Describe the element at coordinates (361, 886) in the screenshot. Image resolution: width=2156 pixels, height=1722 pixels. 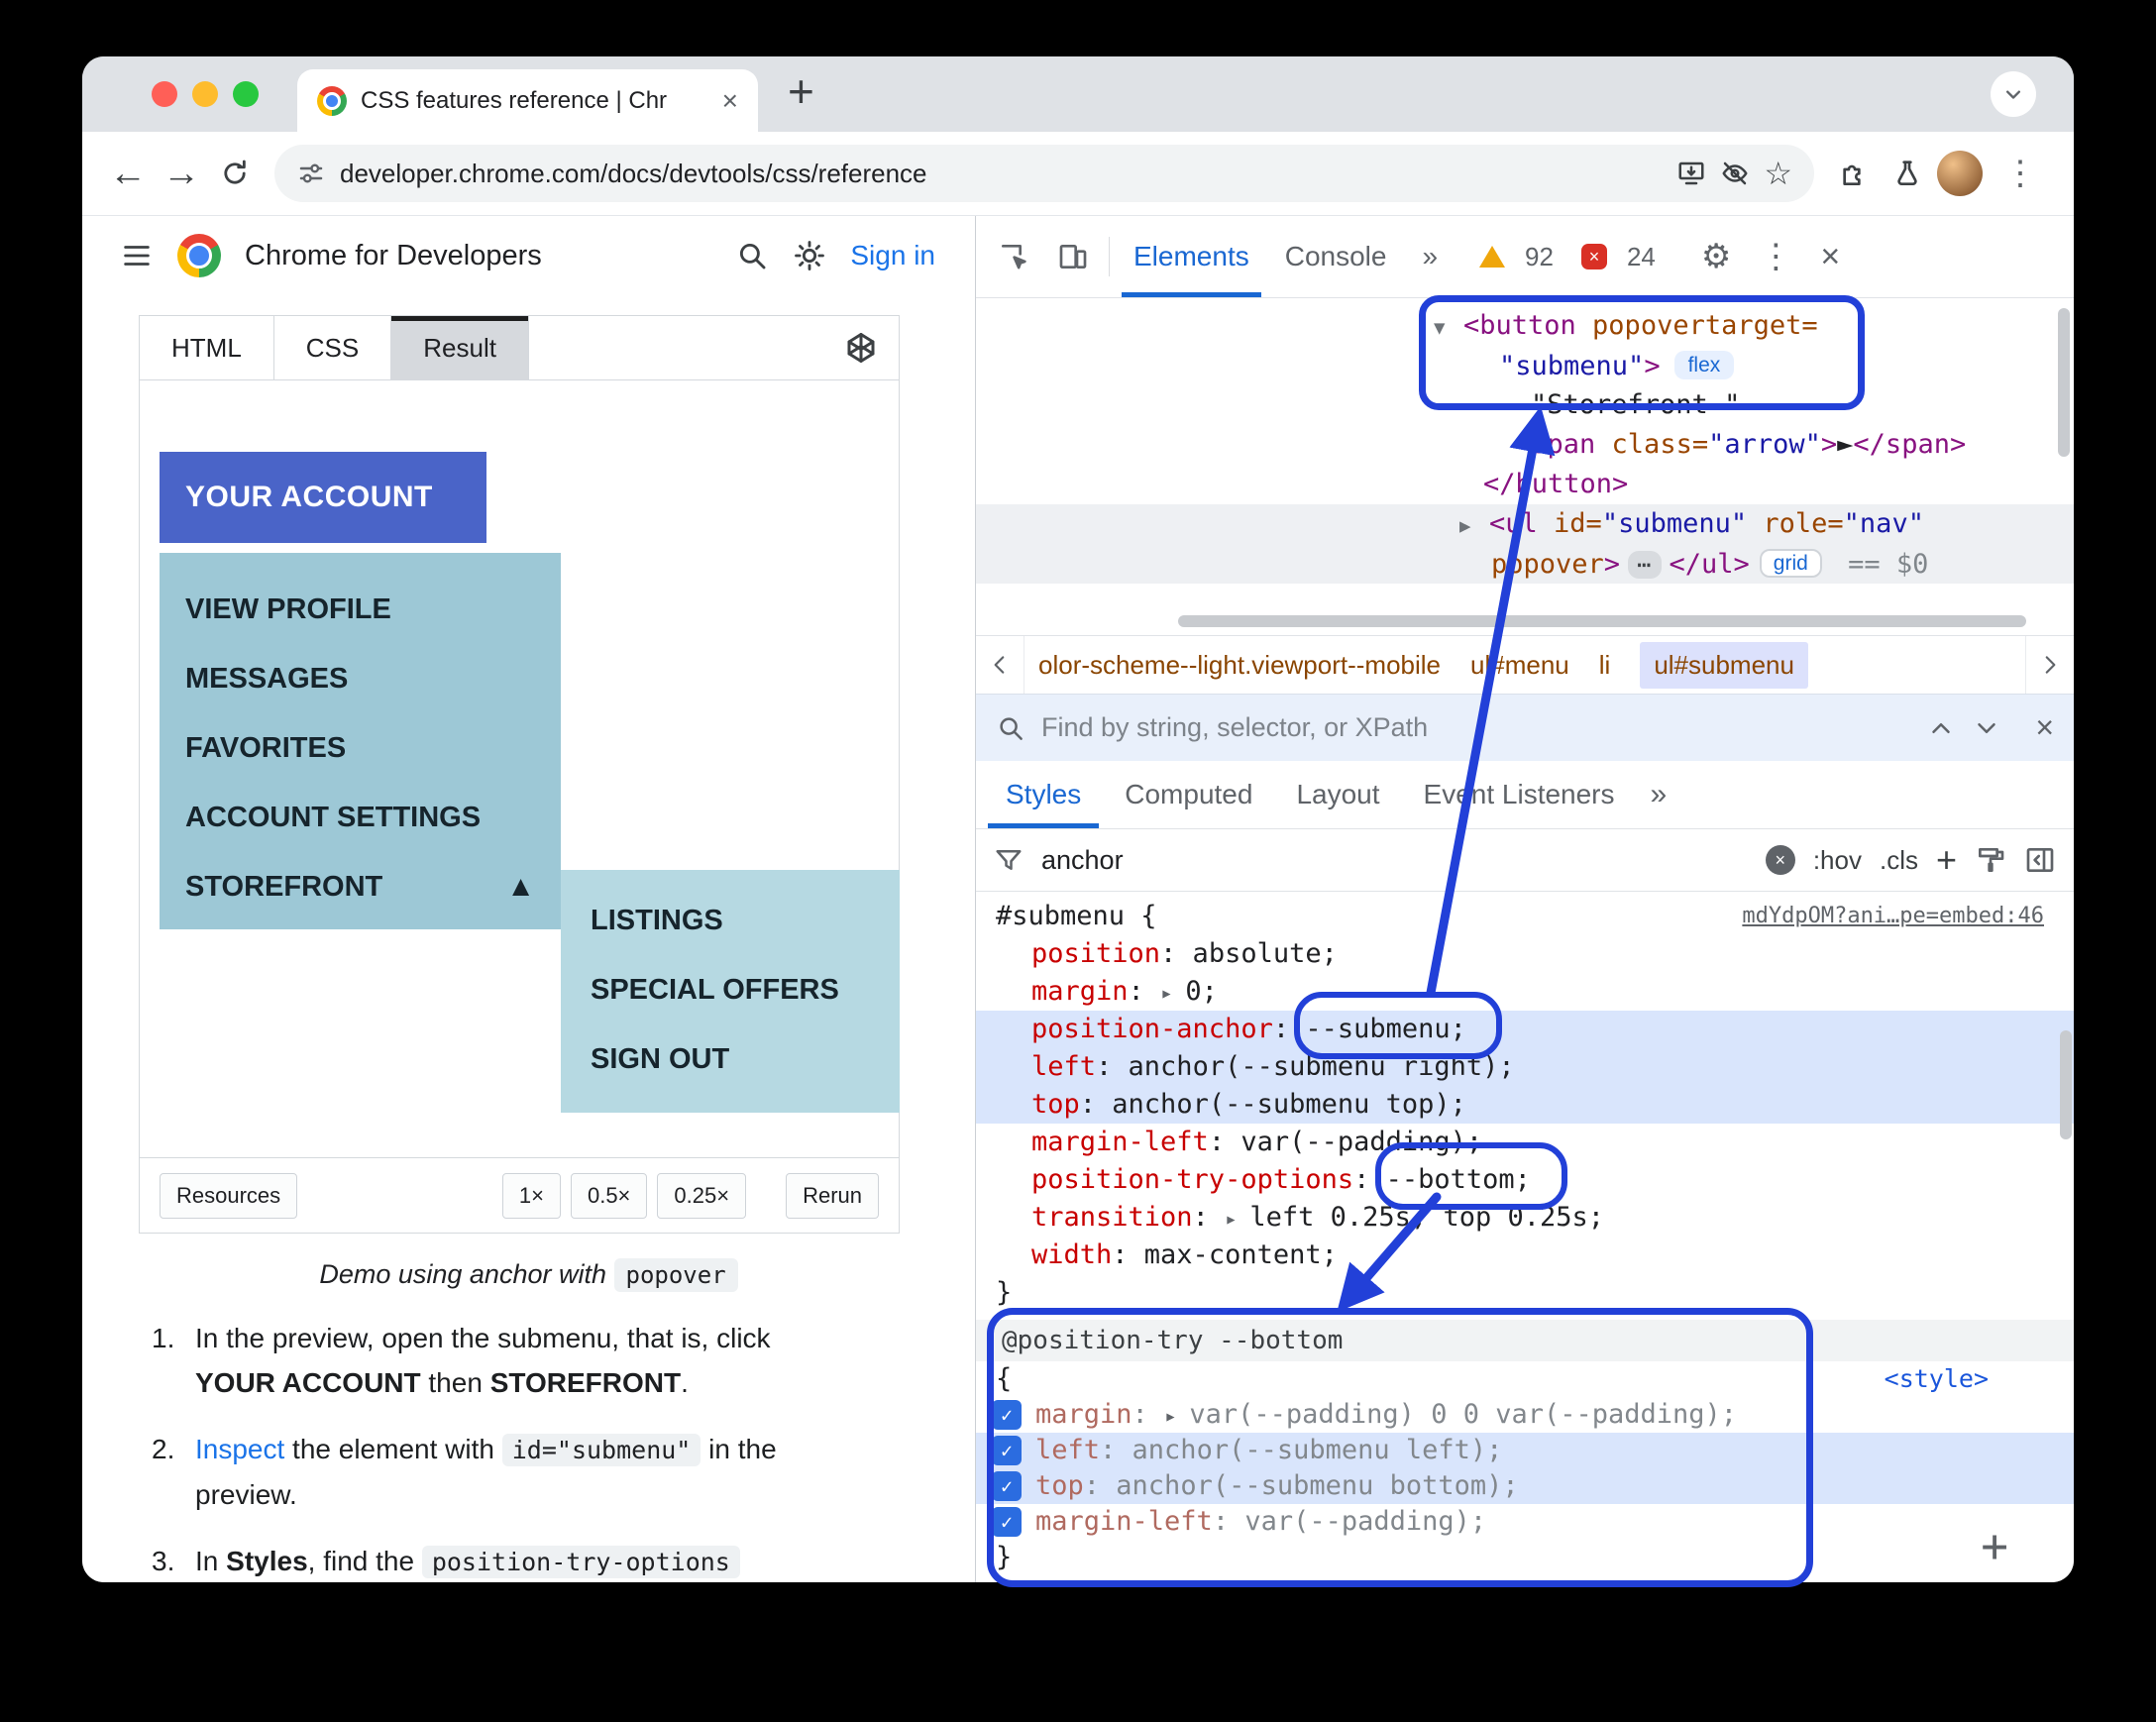
I see `menu-item-storefront: STOREFRONT ▲` at that location.